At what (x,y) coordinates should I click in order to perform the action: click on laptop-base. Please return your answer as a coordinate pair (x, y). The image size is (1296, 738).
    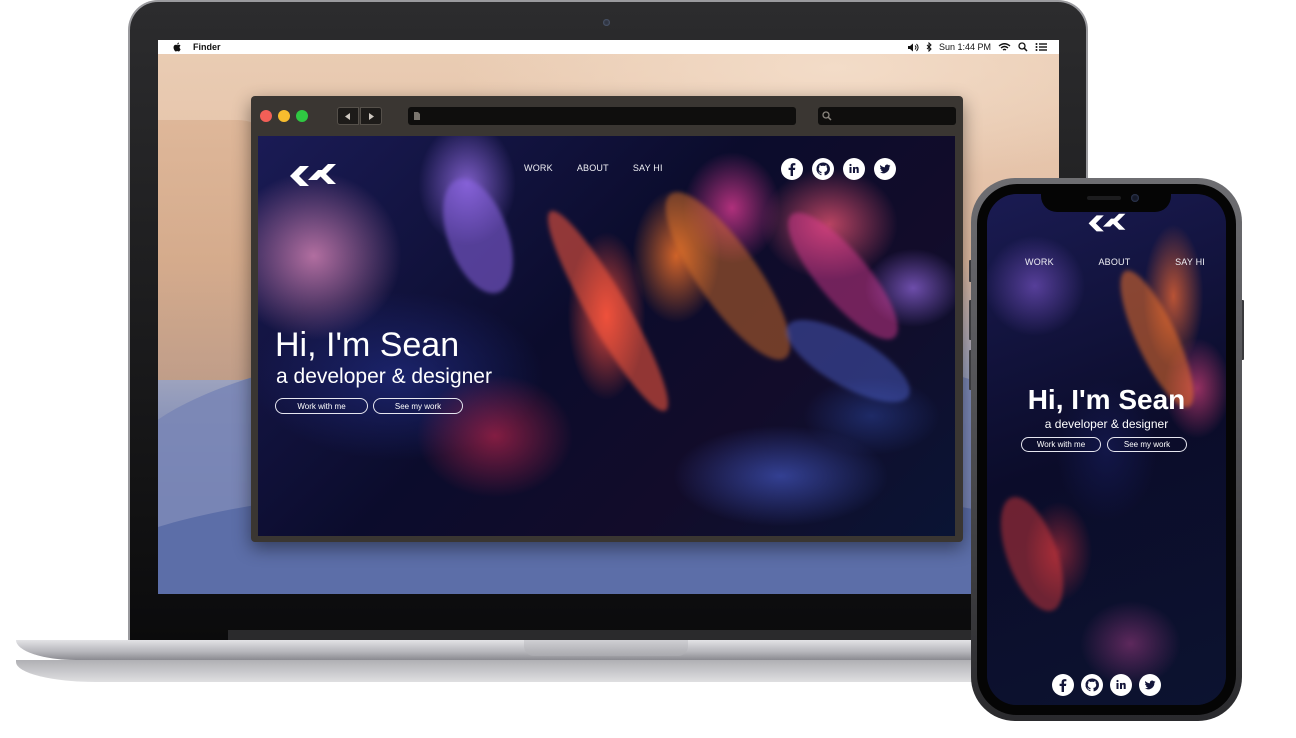
    Looking at the image, I should click on (518, 650).